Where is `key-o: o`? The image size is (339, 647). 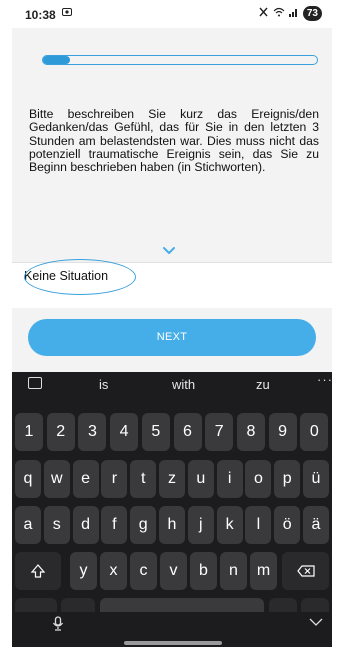
key-o: o is located at coordinates (258, 479).